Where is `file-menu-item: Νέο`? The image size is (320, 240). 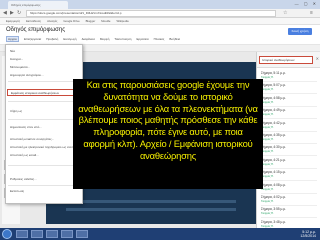 file-menu-item: Νέο is located at coordinates (12, 51).